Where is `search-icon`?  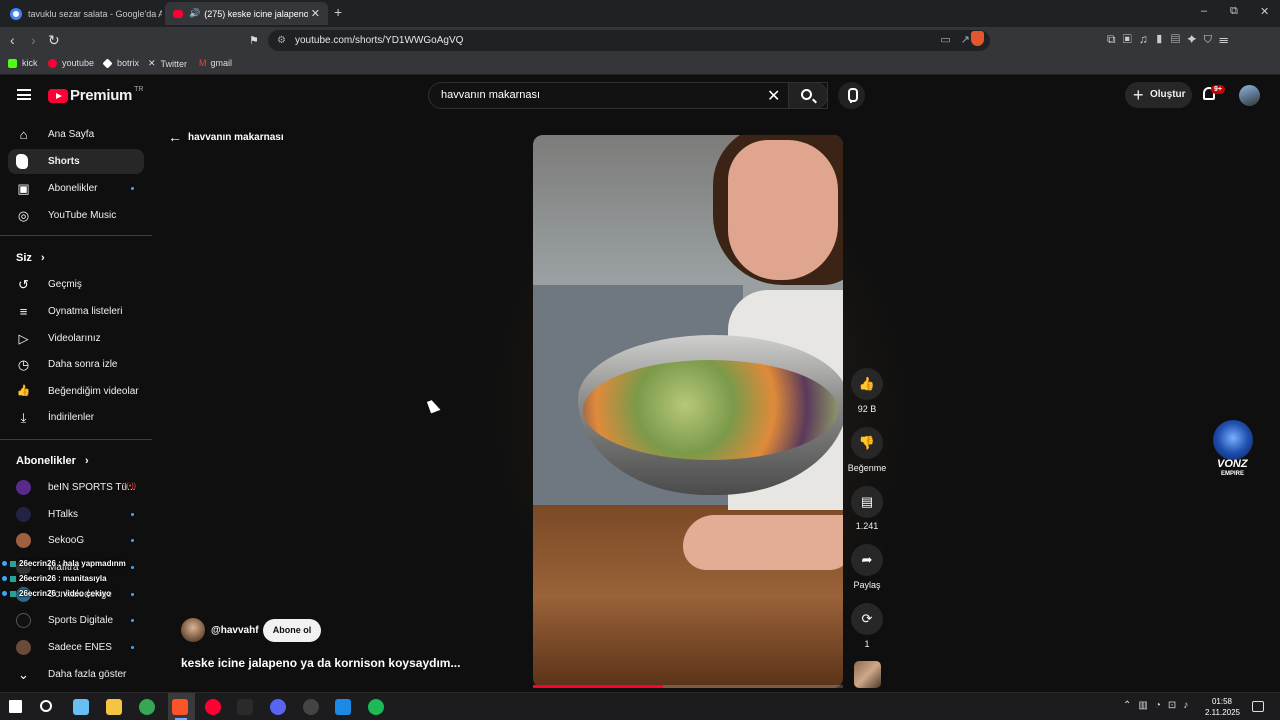 search-icon is located at coordinates (46, 706).